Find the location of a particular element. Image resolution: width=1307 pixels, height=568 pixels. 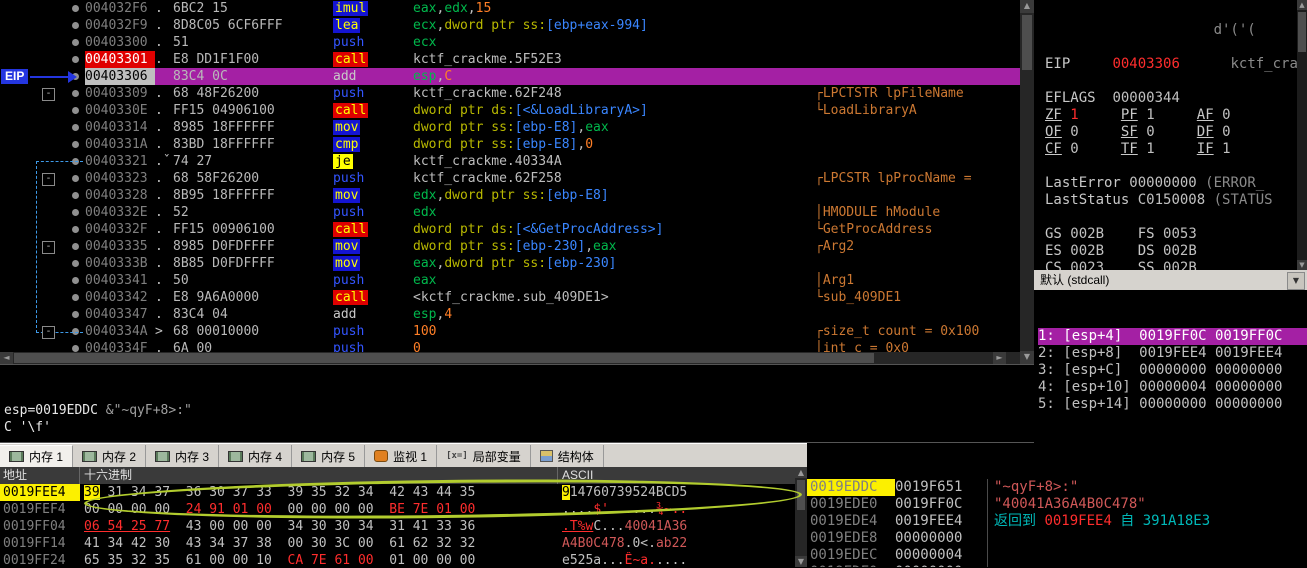

dump-scrollbar: ▲ ▼ is located at coordinates (801, 517).